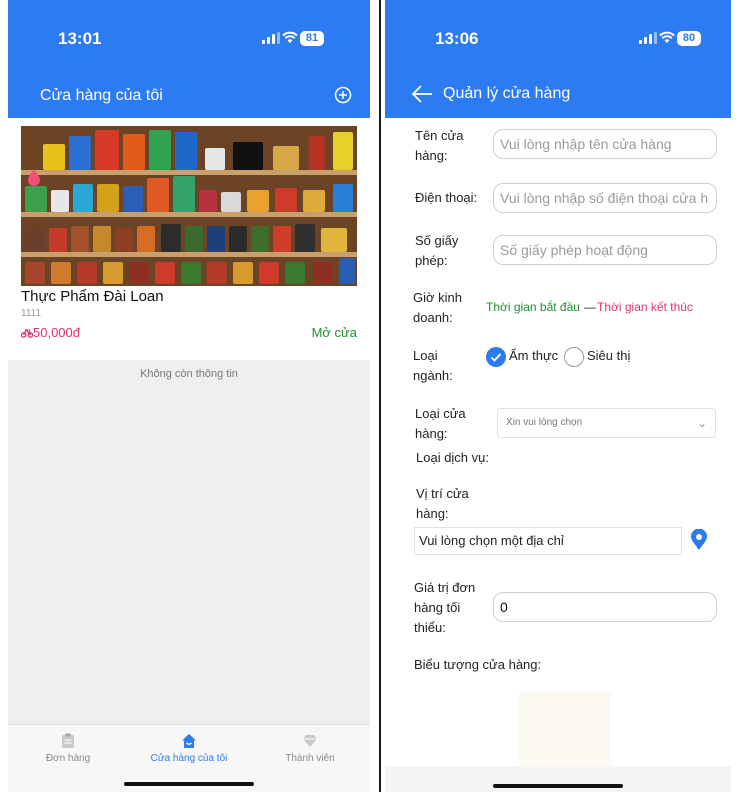 This screenshot has width=739, height=792. I want to click on label-business-hours: Giờ kinh doanh:, so click(437, 307).